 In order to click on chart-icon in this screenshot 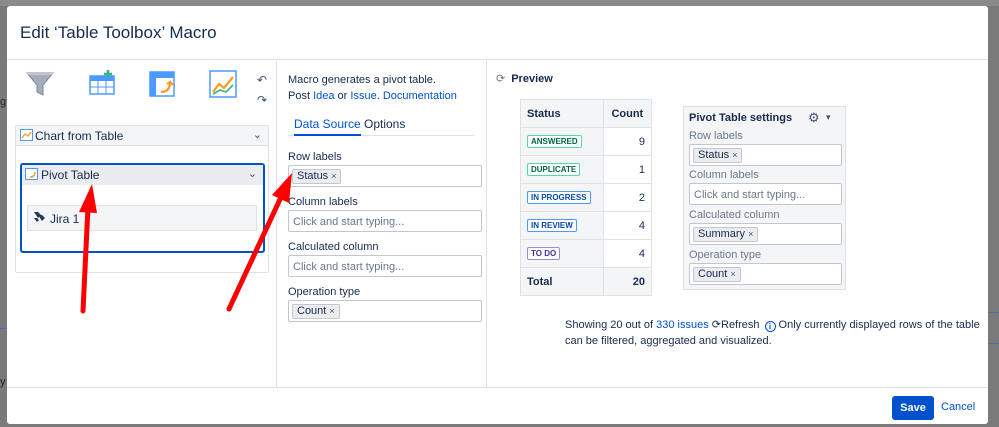, I will do `click(26, 136)`.